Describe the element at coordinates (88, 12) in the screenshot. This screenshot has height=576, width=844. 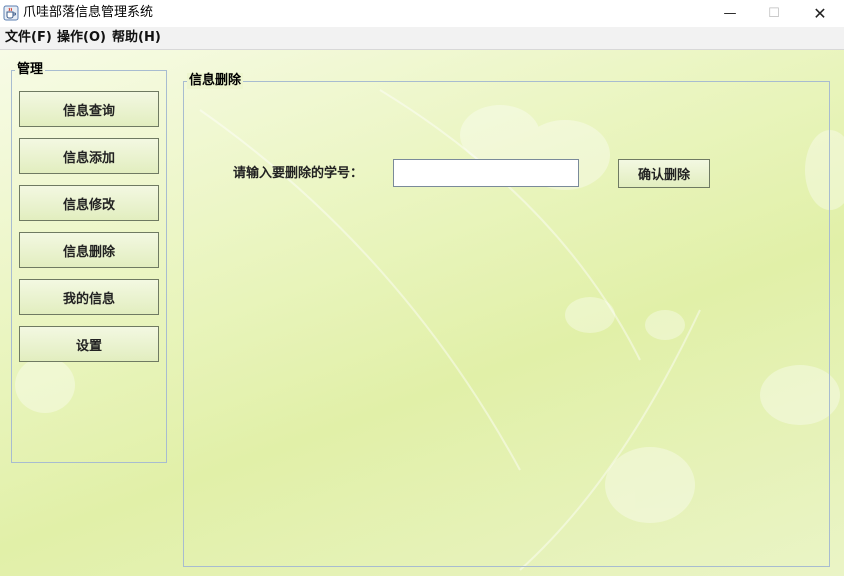
I see `window-title: 爪哇部落信息管理系统` at that location.